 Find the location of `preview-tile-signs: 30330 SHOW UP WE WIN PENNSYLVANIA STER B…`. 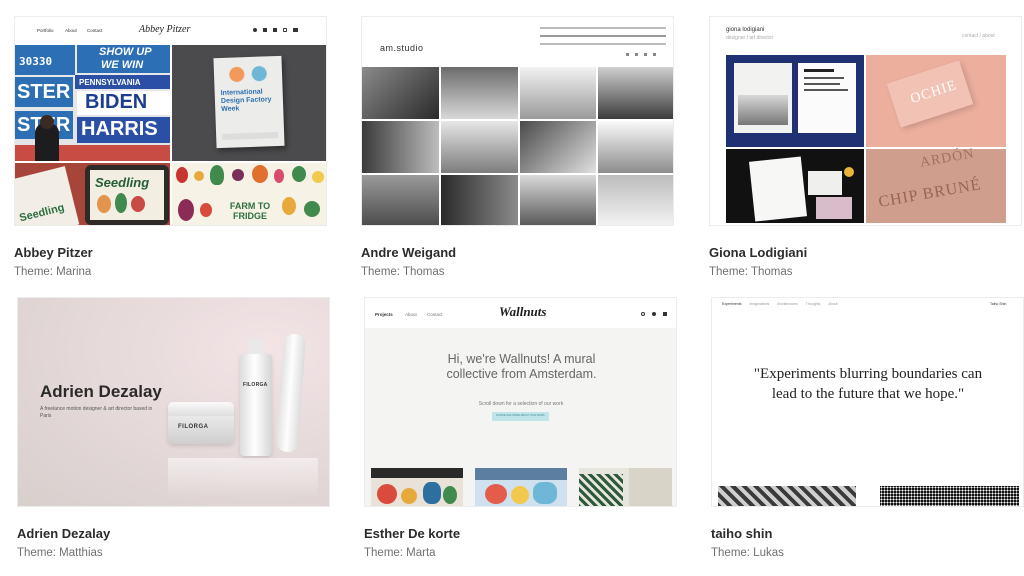

preview-tile-signs: 30330 SHOW UP WE WIN PENNSYLVANIA STER B… is located at coordinates (92, 103).